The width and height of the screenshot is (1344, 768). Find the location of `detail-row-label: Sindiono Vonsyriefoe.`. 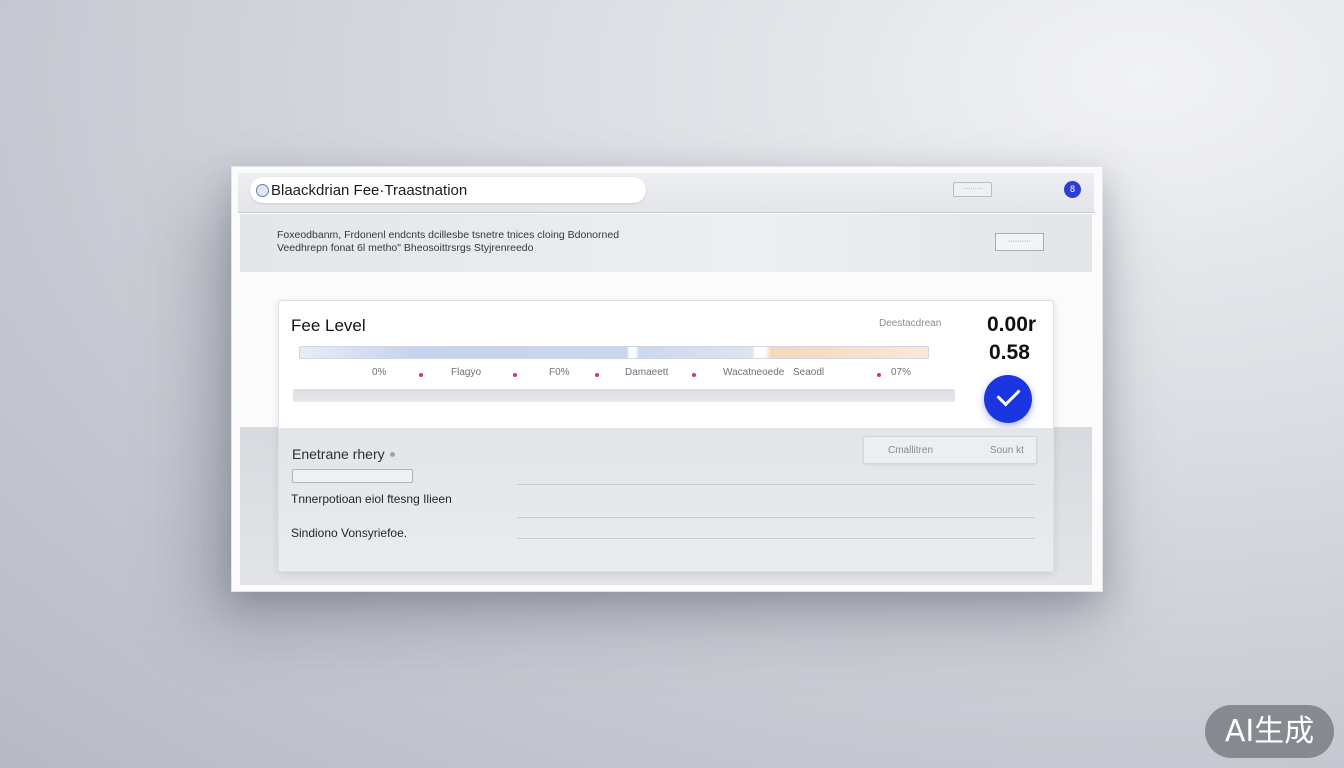

detail-row-label: Sindiono Vonsyriefoe. is located at coordinates (349, 533).